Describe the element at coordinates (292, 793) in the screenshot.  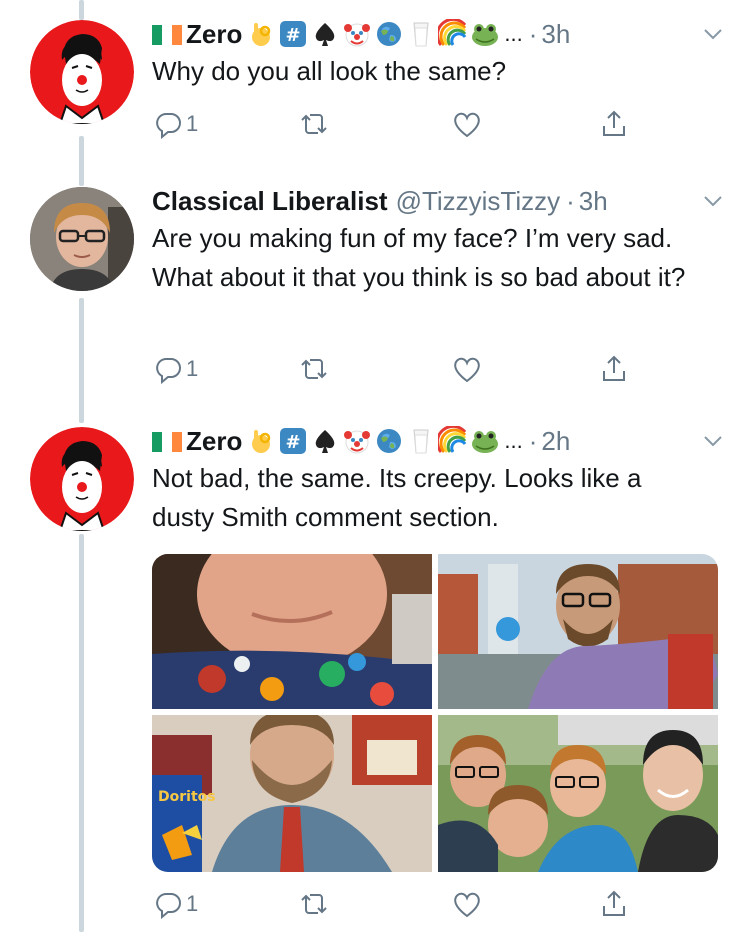
I see `photo-3: Doritos` at that location.